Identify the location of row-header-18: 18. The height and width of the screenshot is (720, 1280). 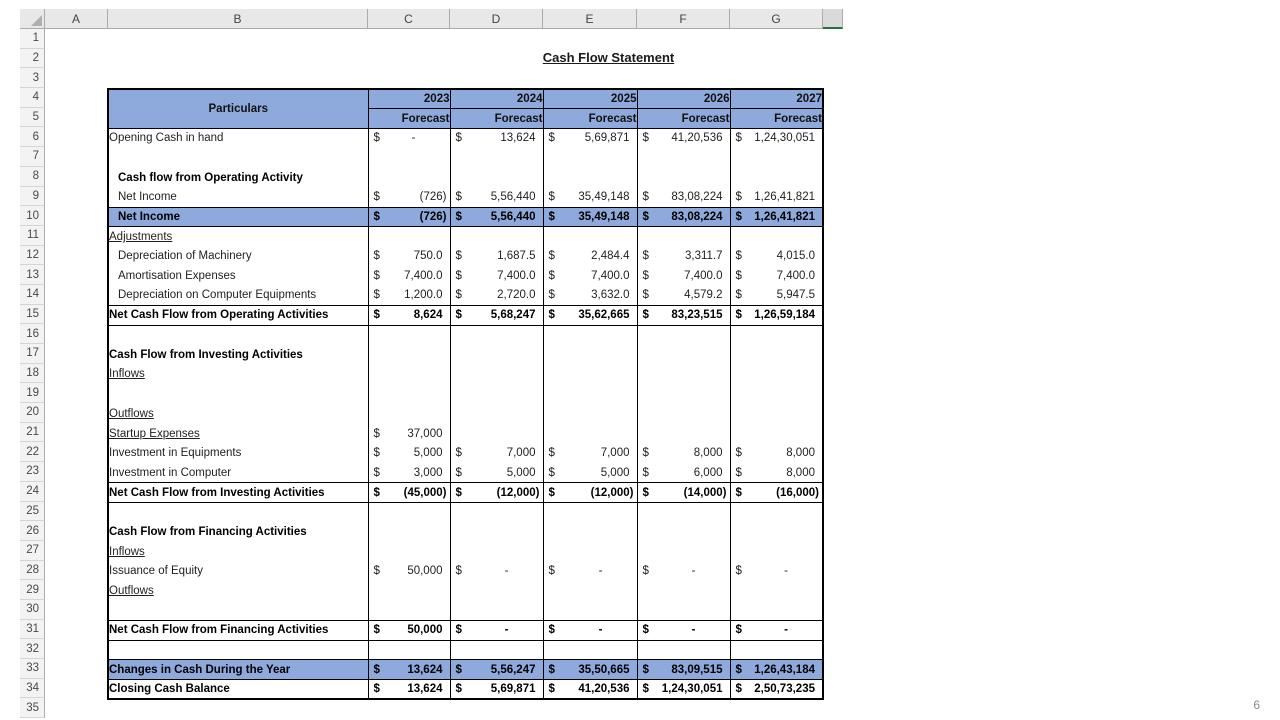
(32, 373).